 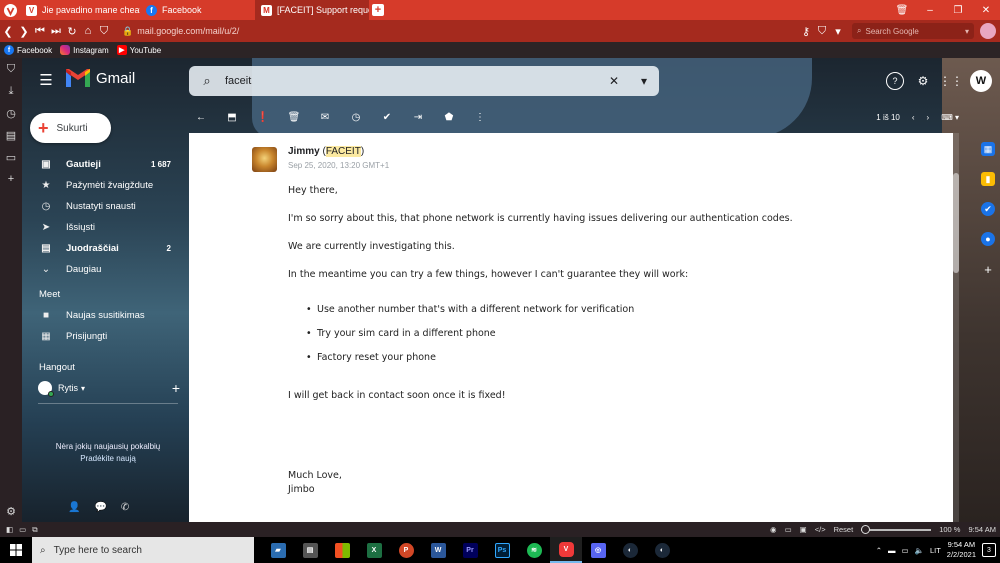 I want to click on input-tools-icon: ⌨ ▾, so click(x=950, y=117).